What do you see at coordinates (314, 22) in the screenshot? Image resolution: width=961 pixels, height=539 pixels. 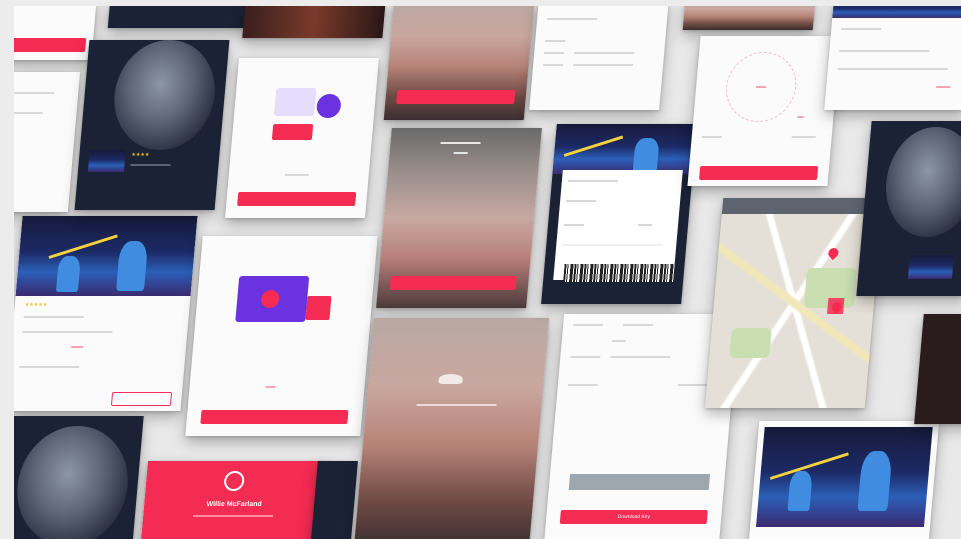 I see `card-col3-top` at bounding box center [314, 22].